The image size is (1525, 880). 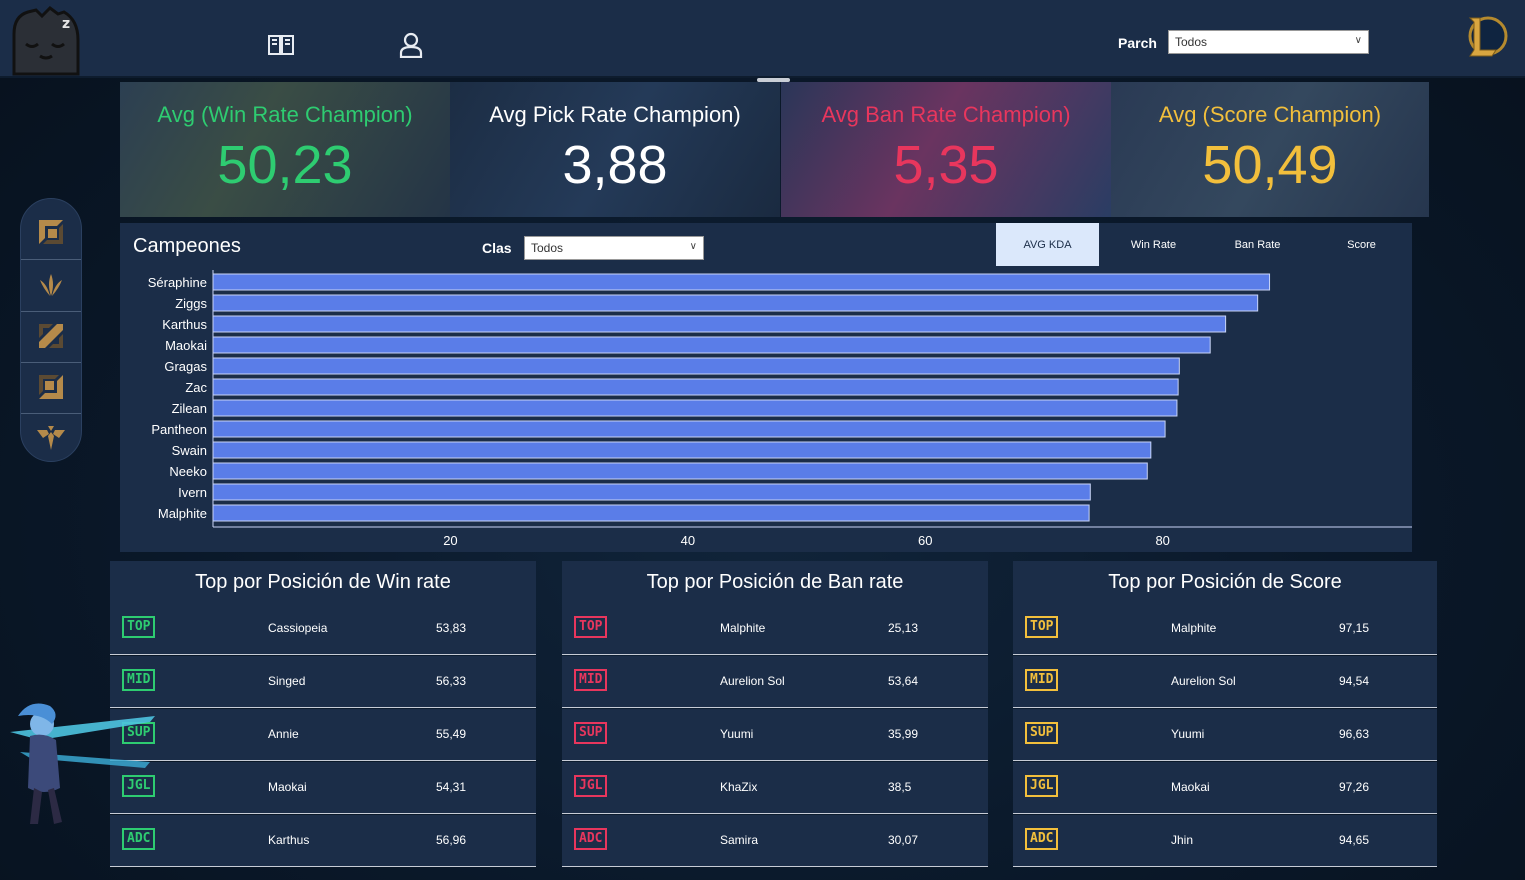 I want to click on jungle-role-icon, so click(x=51, y=284).